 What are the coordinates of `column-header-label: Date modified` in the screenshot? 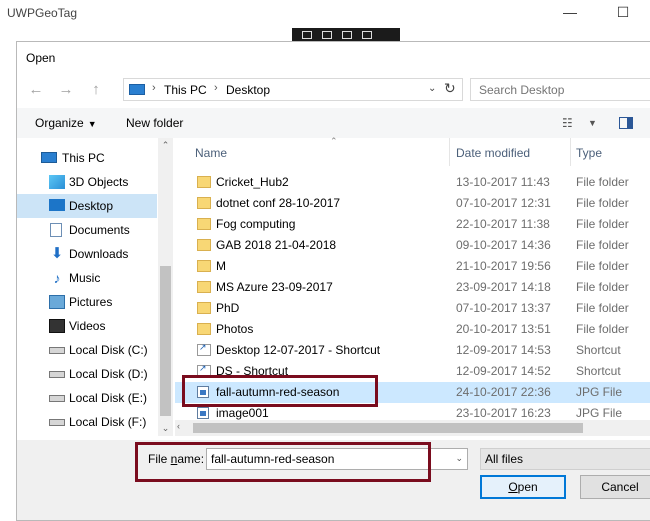 It's located at (493, 153).